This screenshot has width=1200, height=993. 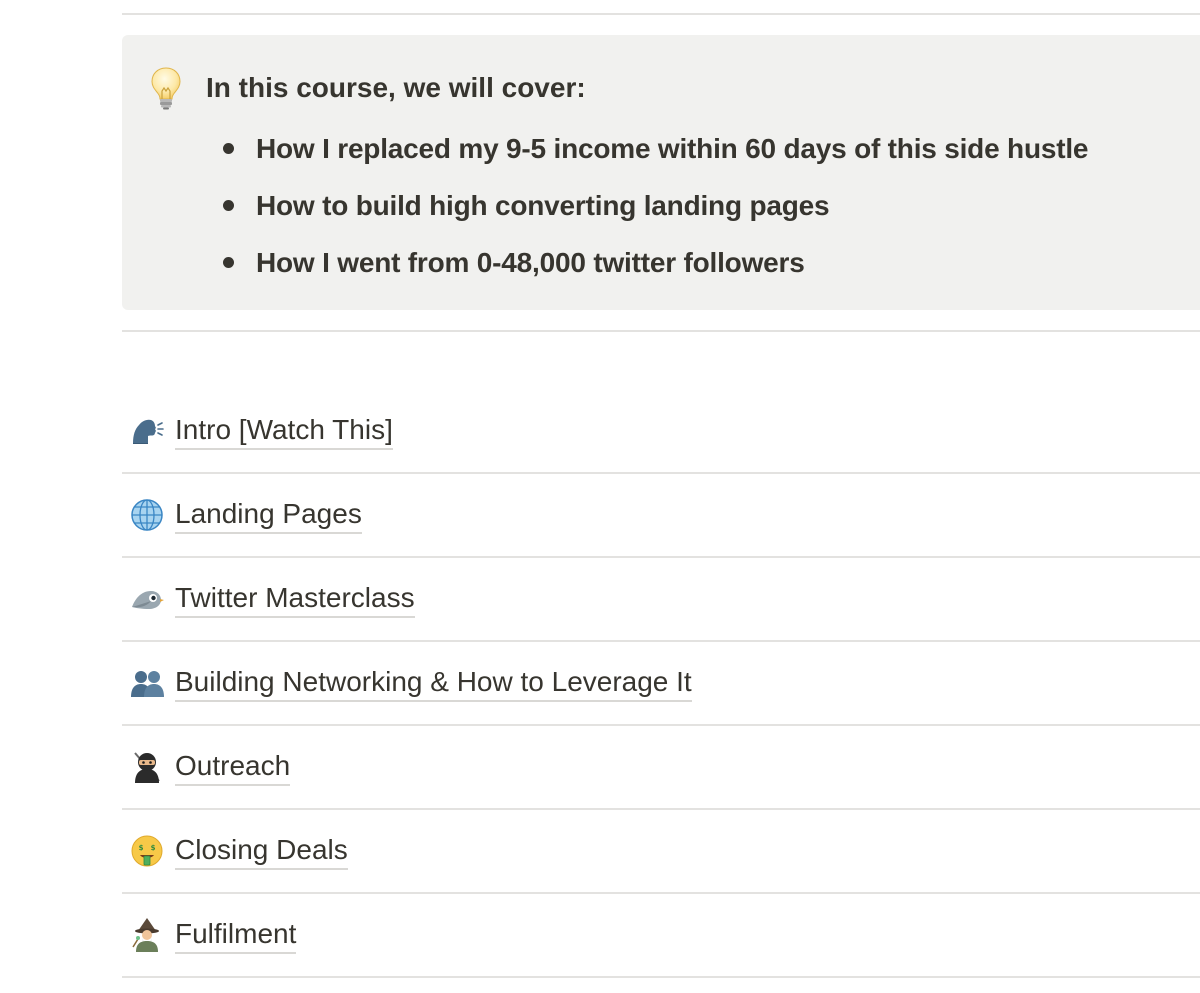 What do you see at coordinates (147, 599) in the screenshot?
I see `bird-icon` at bounding box center [147, 599].